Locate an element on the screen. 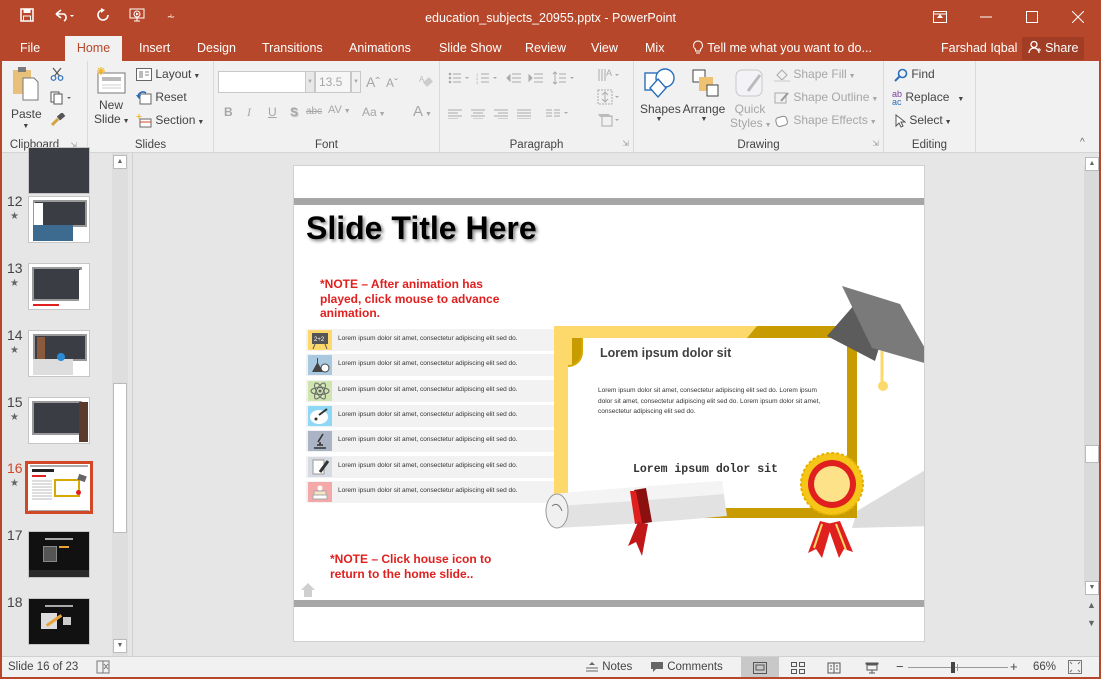 Image resolution: width=1101 pixels, height=679 pixels. reading-view-button is located at coordinates (834, 668).